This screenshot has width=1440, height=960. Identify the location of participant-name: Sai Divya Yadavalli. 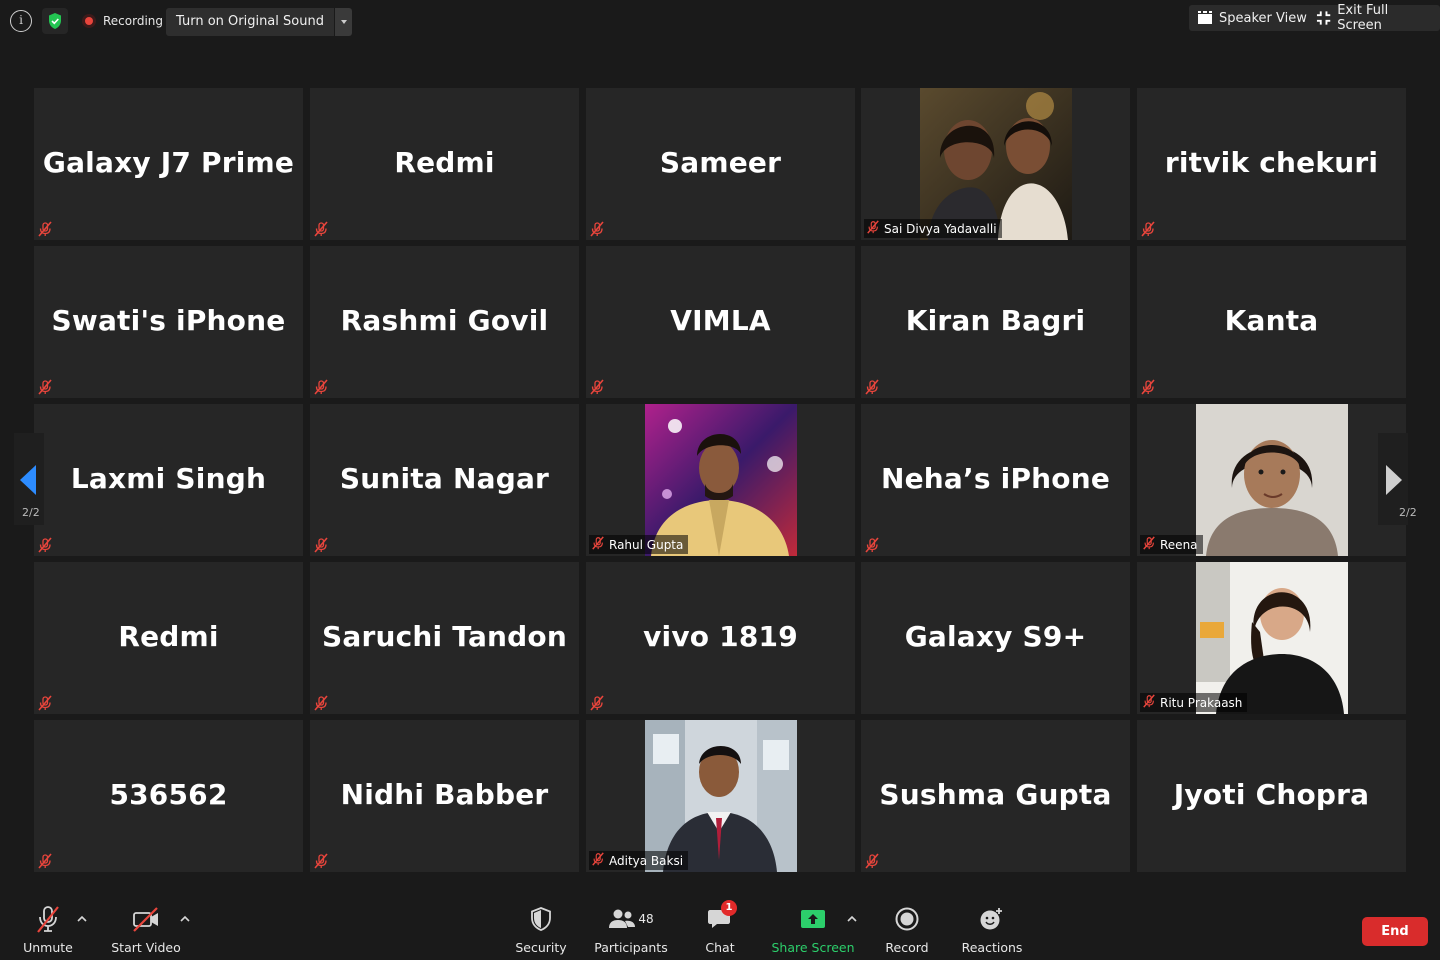
(940, 228).